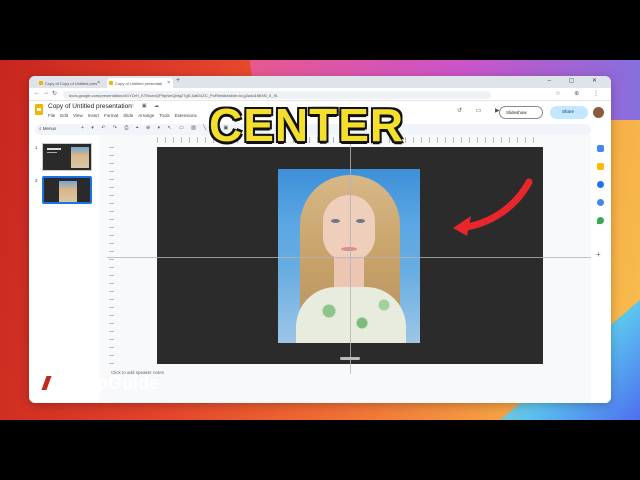 This screenshot has height=480, width=640. I want to click on new-tab-button: +, so click(178, 80).